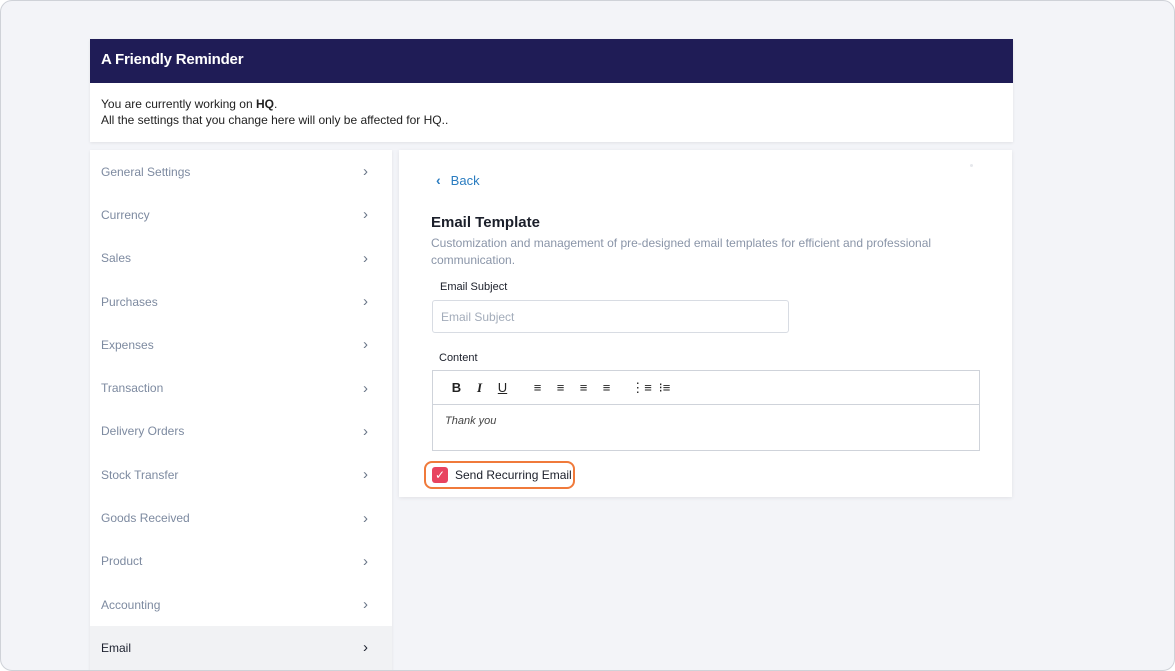  Describe the element at coordinates (116, 258) in the screenshot. I see `sidebar-item-label: Sales` at that location.